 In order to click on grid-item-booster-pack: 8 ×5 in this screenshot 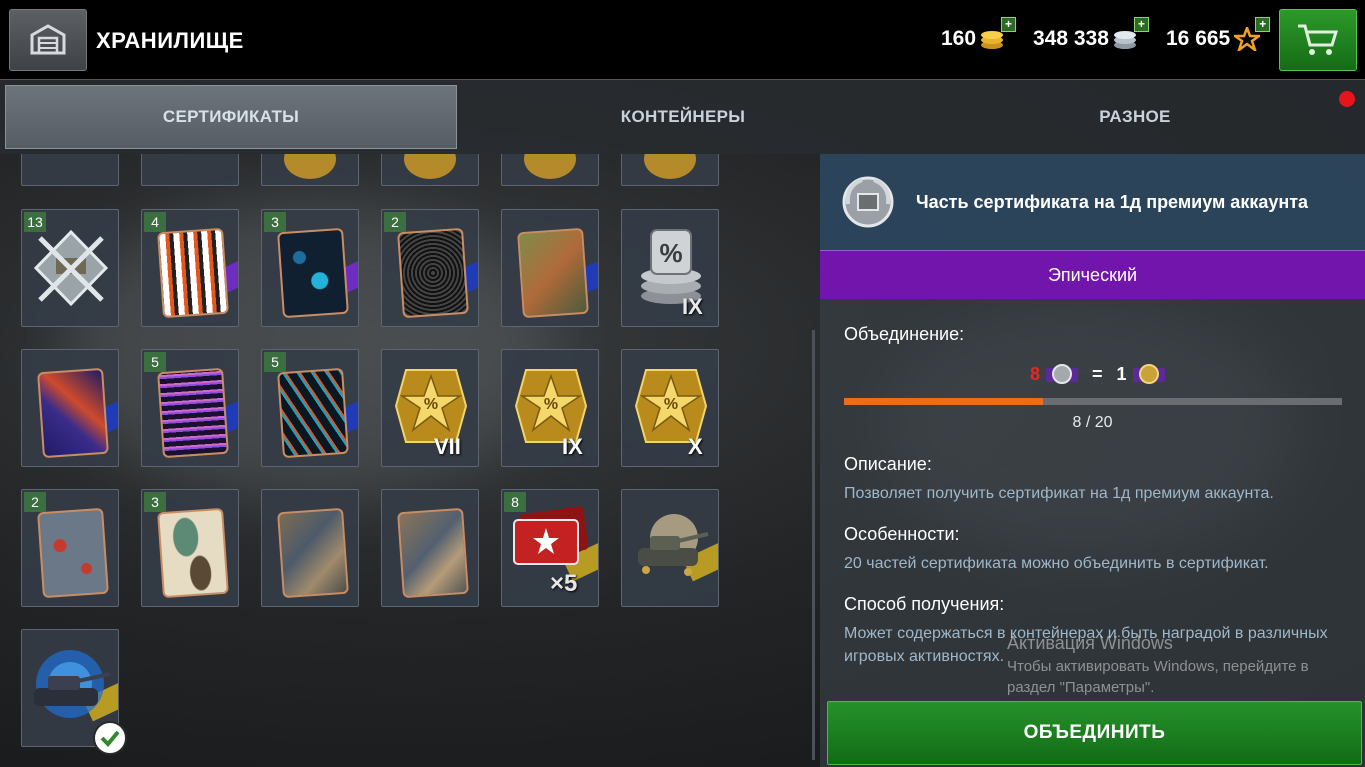, I will do `click(550, 548)`.